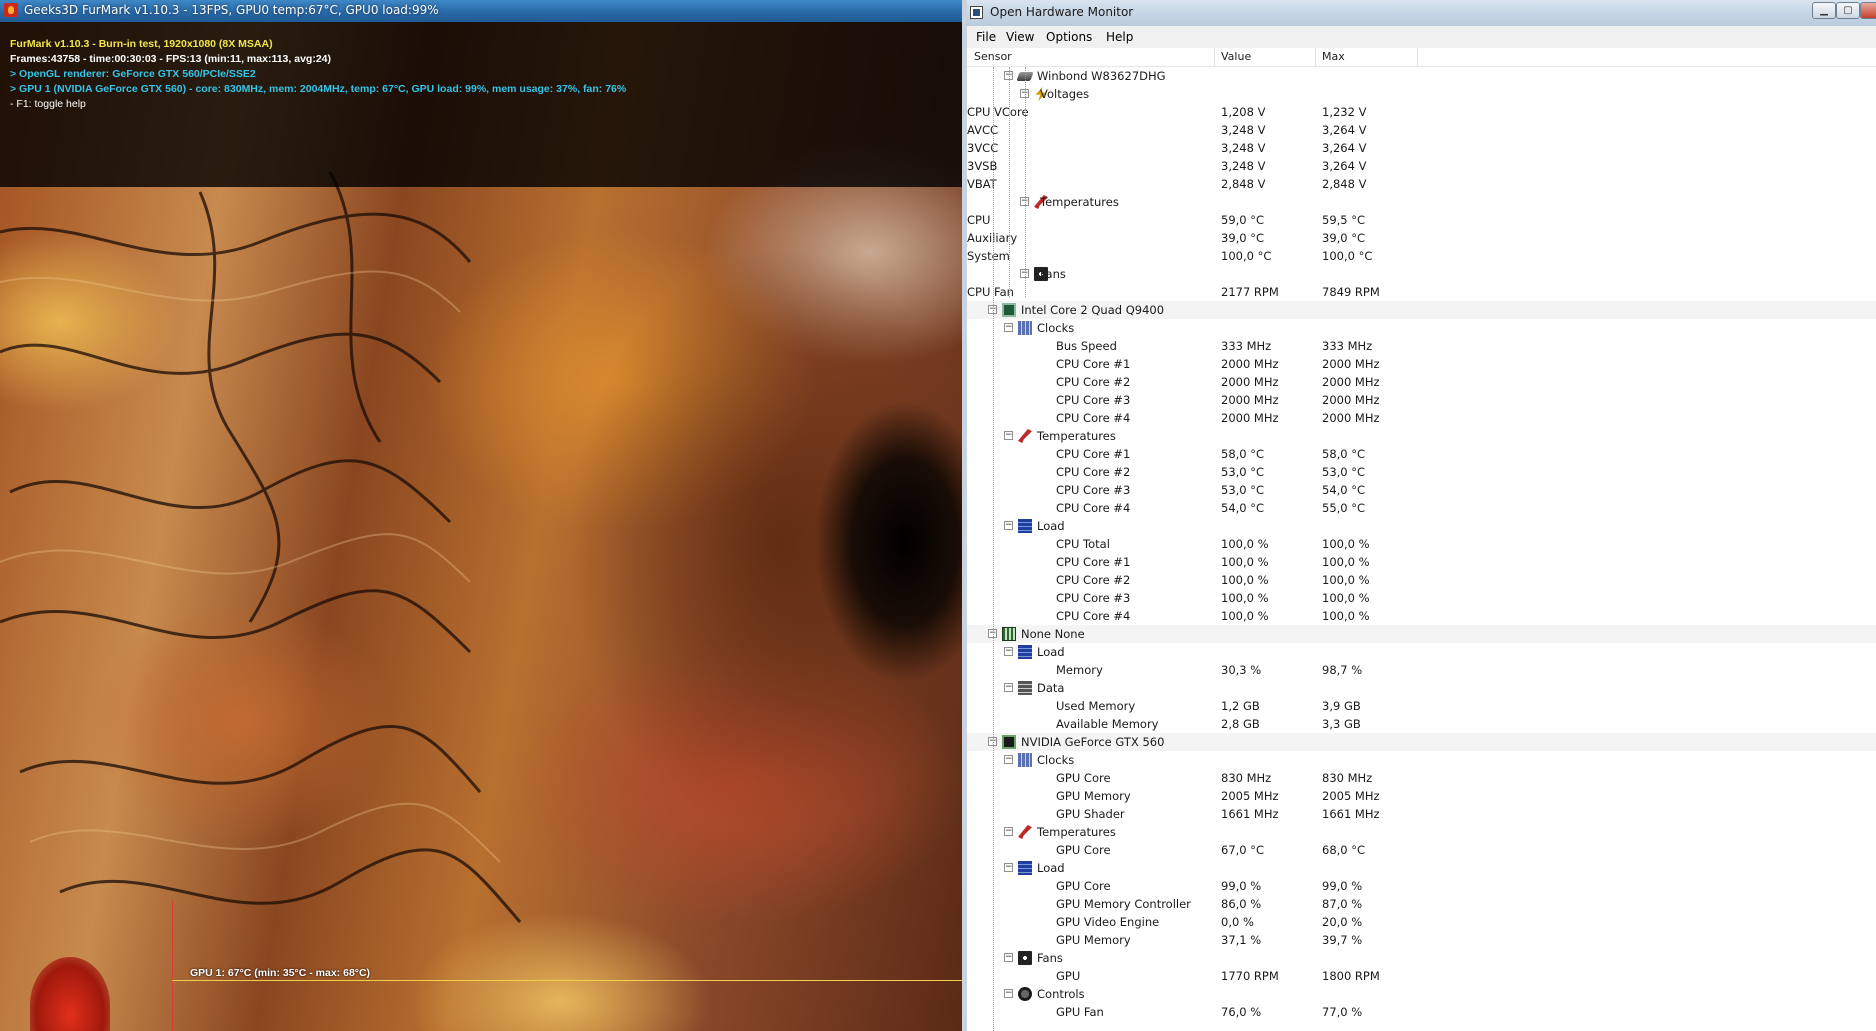 This screenshot has height=1031, width=1876. What do you see at coordinates (1053, 634) in the screenshot?
I see `sensor-label: None None` at bounding box center [1053, 634].